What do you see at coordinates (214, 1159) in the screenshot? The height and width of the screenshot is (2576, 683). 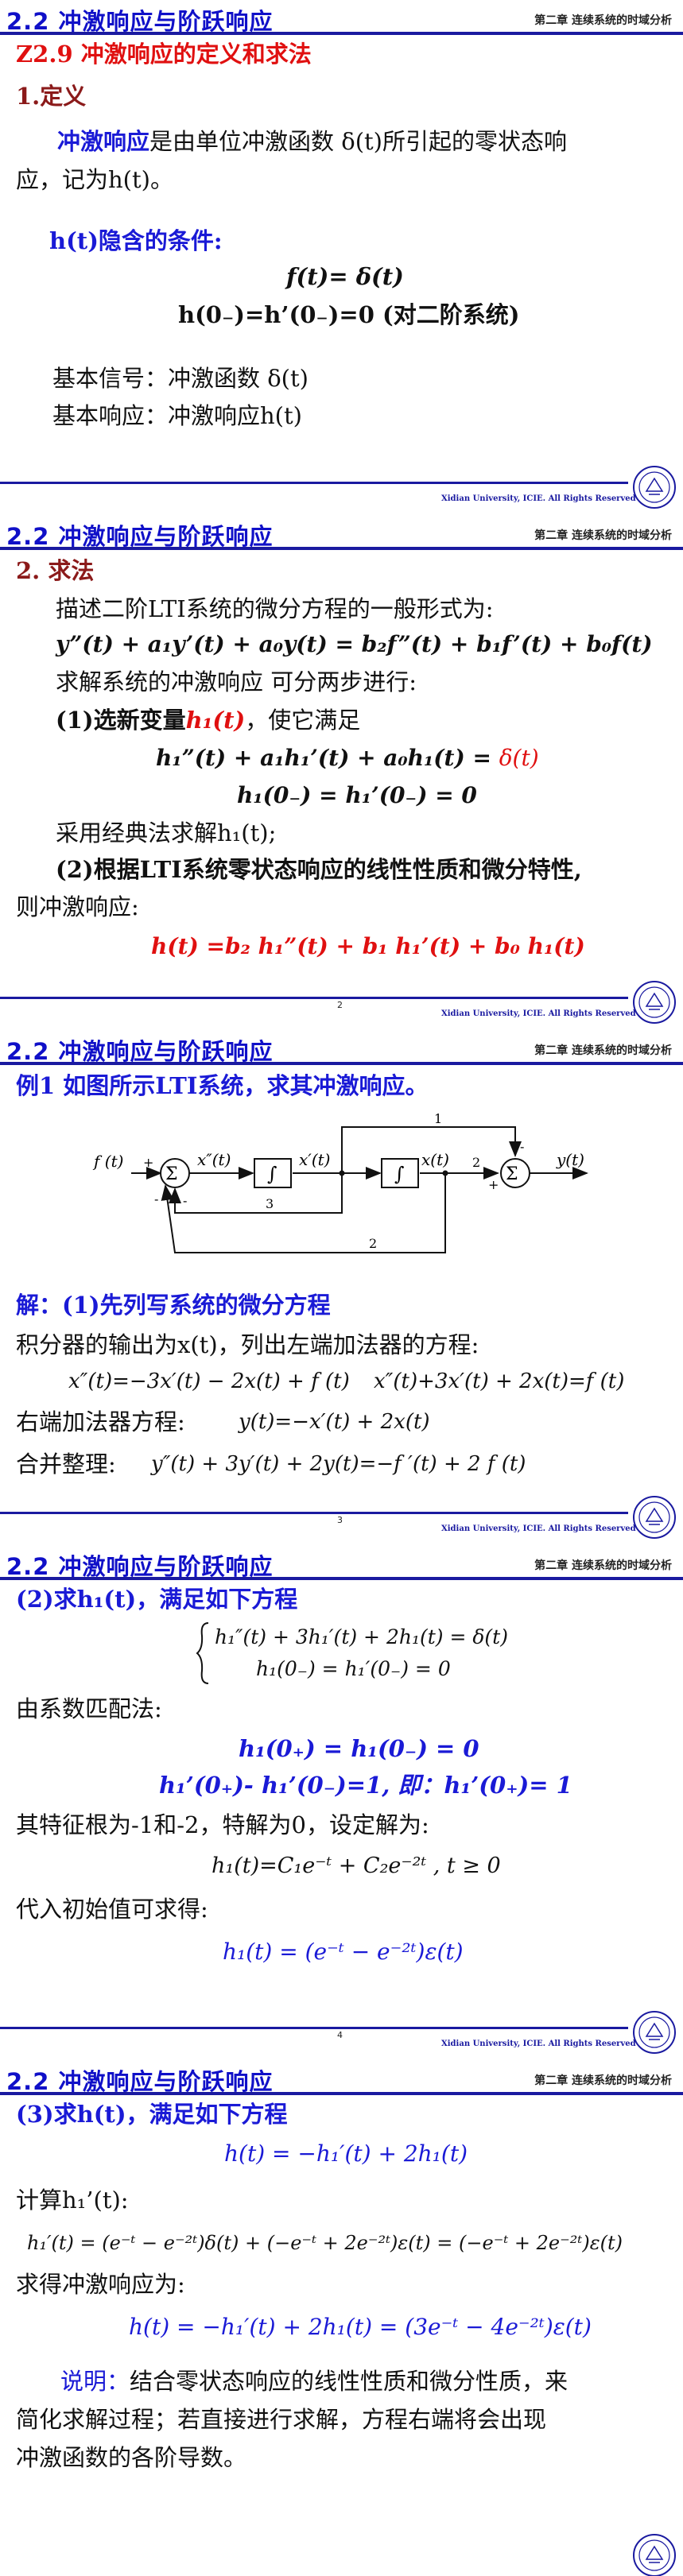 I see `x2-label: x″(t)` at bounding box center [214, 1159].